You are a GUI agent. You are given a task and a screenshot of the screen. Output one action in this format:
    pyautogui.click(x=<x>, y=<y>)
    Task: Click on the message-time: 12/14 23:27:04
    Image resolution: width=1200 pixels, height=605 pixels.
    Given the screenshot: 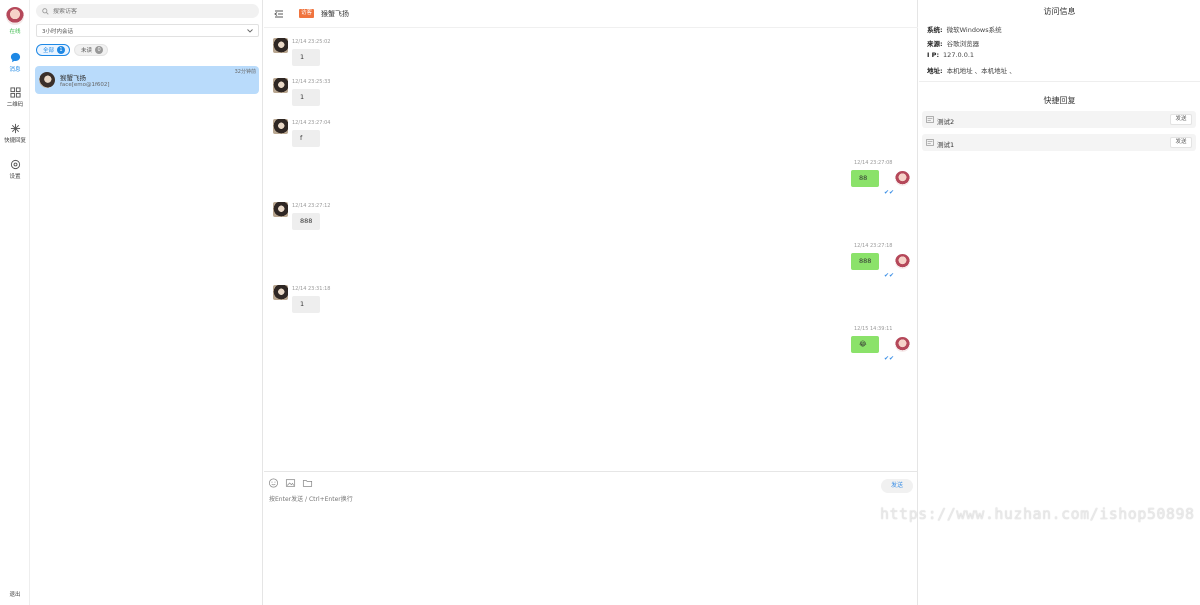 What is the action you would take?
    pyautogui.click(x=311, y=123)
    